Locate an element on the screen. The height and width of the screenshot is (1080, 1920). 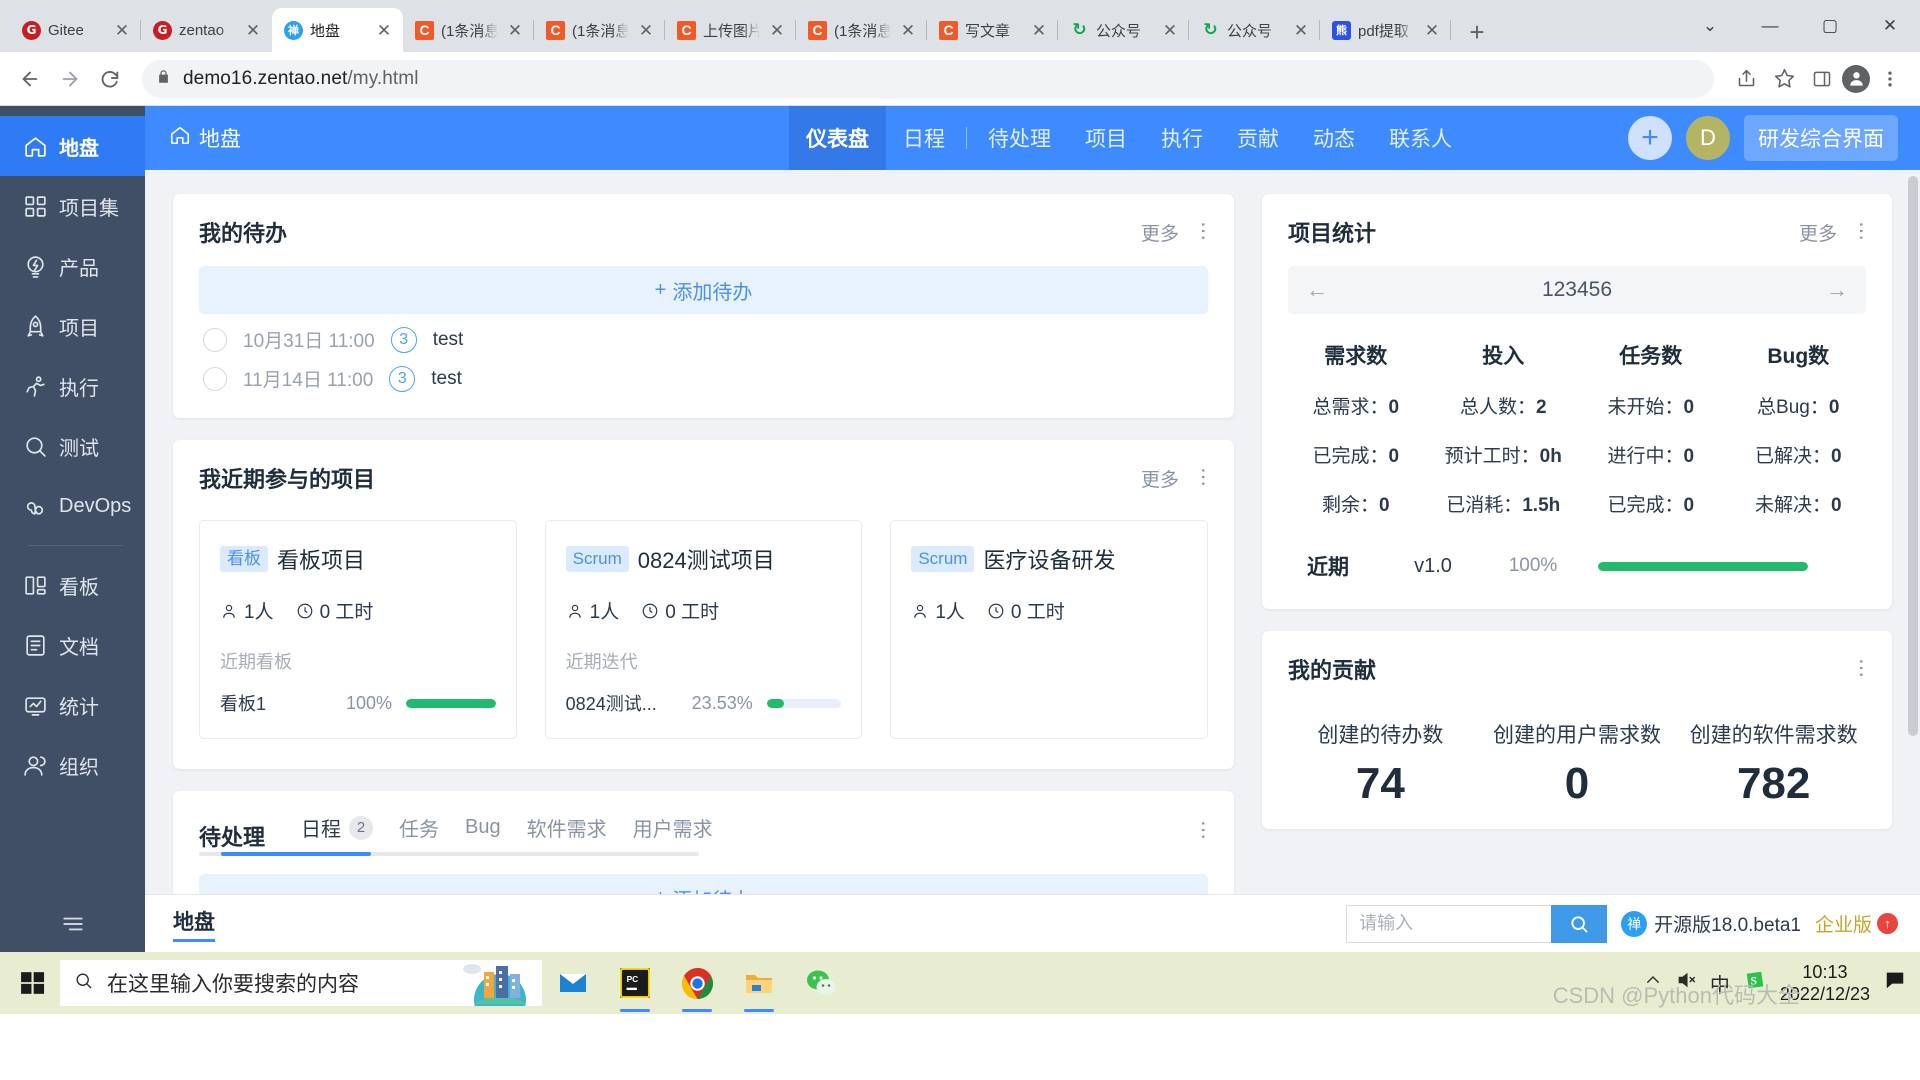
browser-tab: 熊 pdf提取 ✕ is located at coordinates (1385, 30).